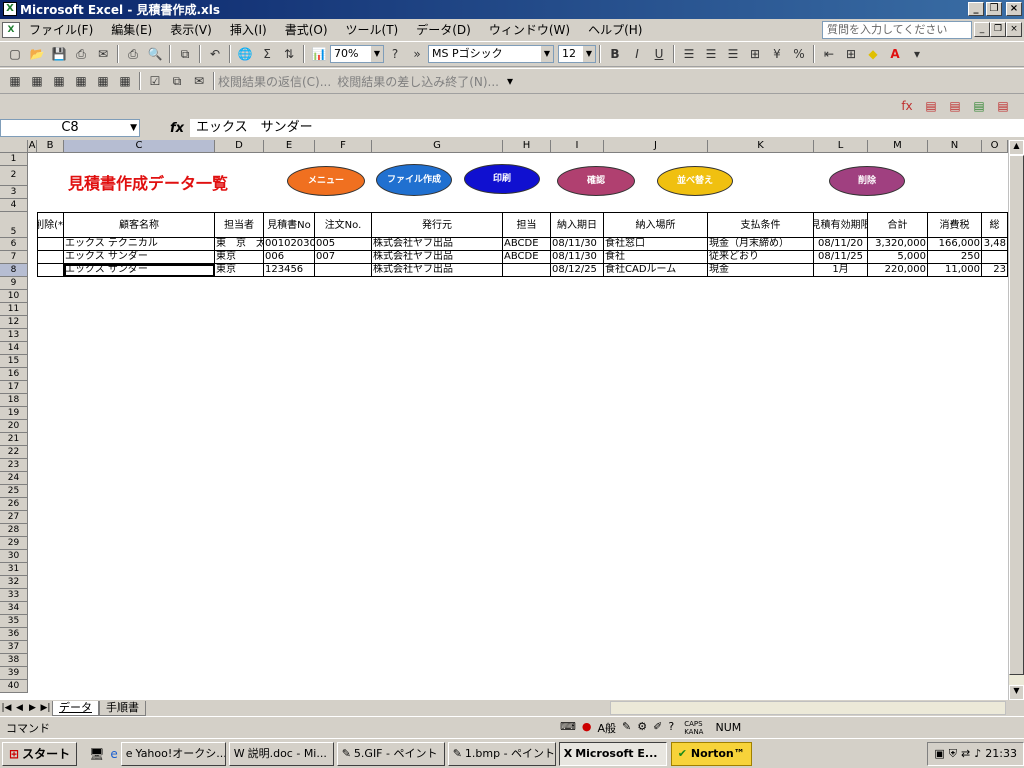 Image resolution: width=1024 pixels, height=768 pixels. What do you see at coordinates (994, 9) in the screenshot?
I see `restore-button: ❐` at bounding box center [994, 9].